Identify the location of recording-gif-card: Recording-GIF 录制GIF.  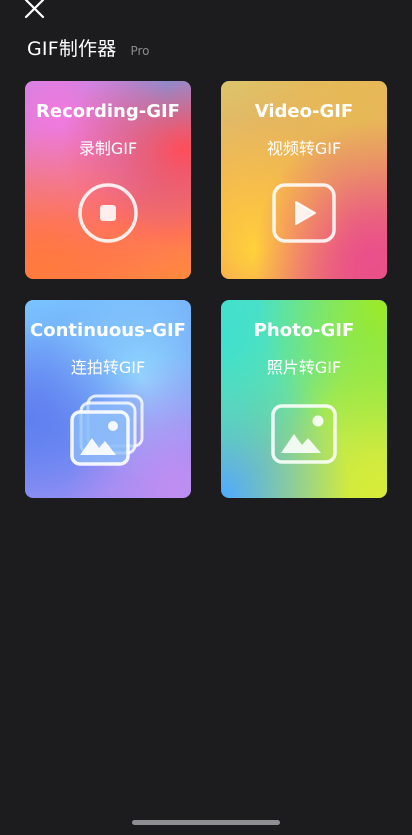
(108, 180).